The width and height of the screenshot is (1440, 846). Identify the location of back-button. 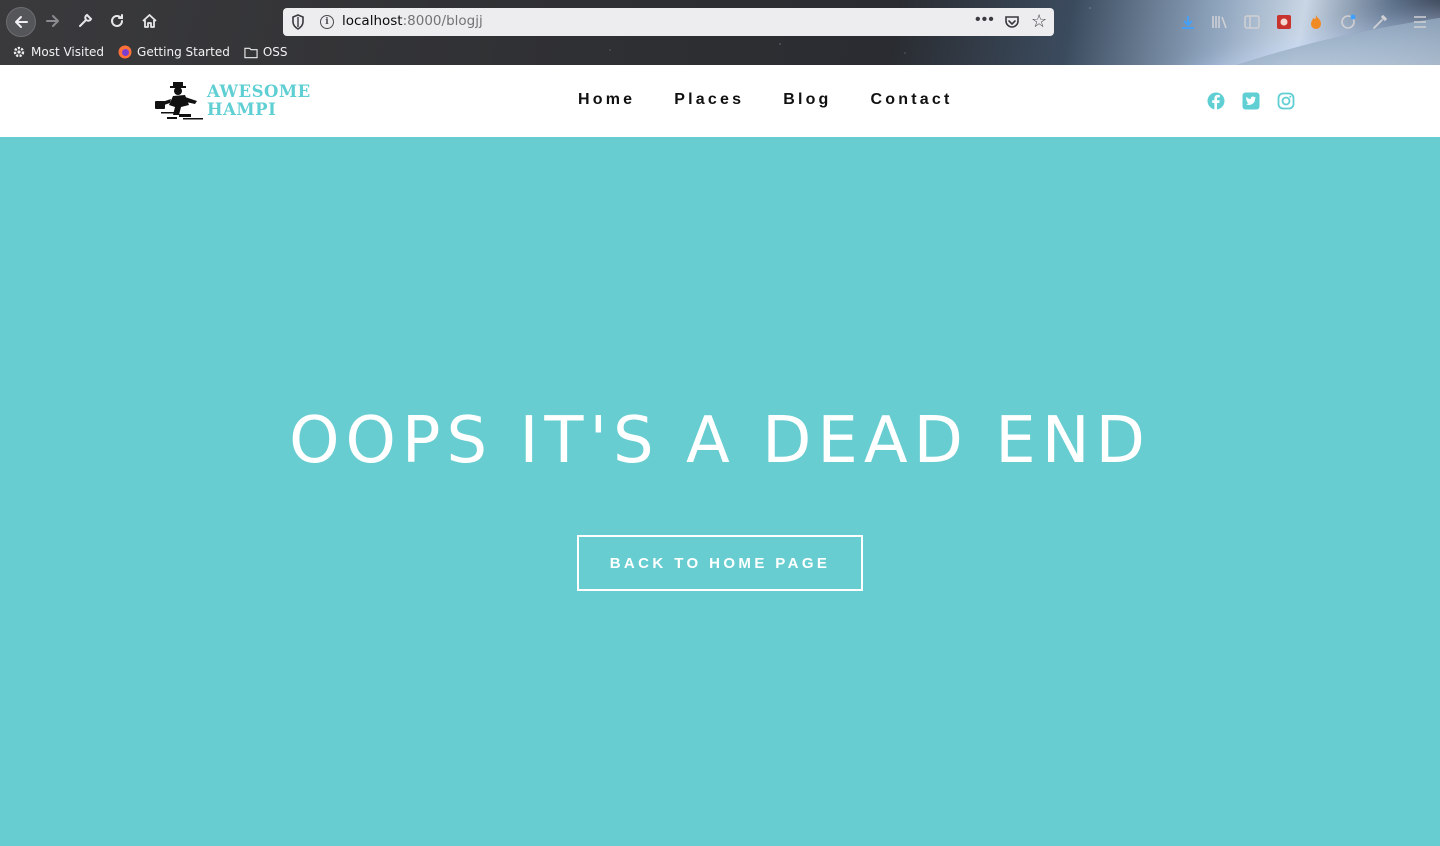
(21, 22).